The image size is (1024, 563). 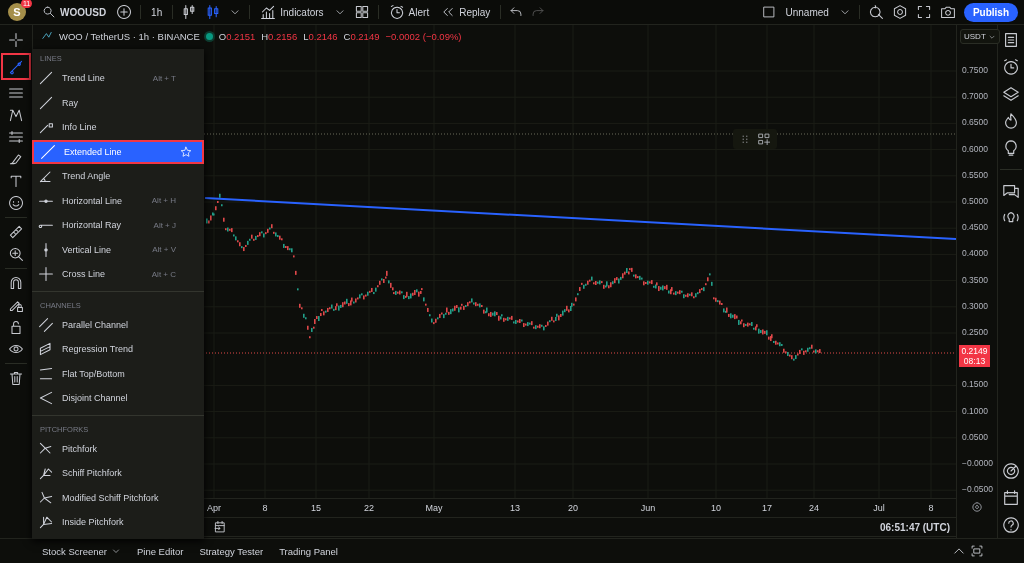 I want to click on menu-item-label: Cross Line, so click(x=84, y=274).